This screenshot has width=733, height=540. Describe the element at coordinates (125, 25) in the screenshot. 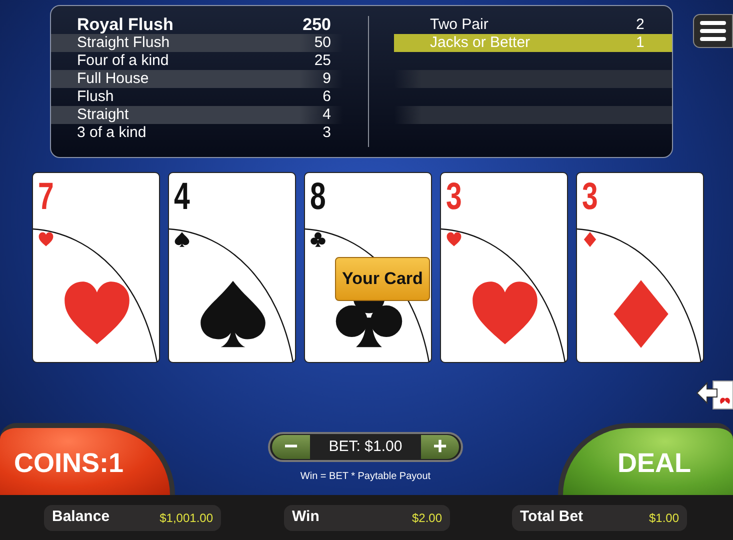

I see `hand-name: Royal Flush` at that location.